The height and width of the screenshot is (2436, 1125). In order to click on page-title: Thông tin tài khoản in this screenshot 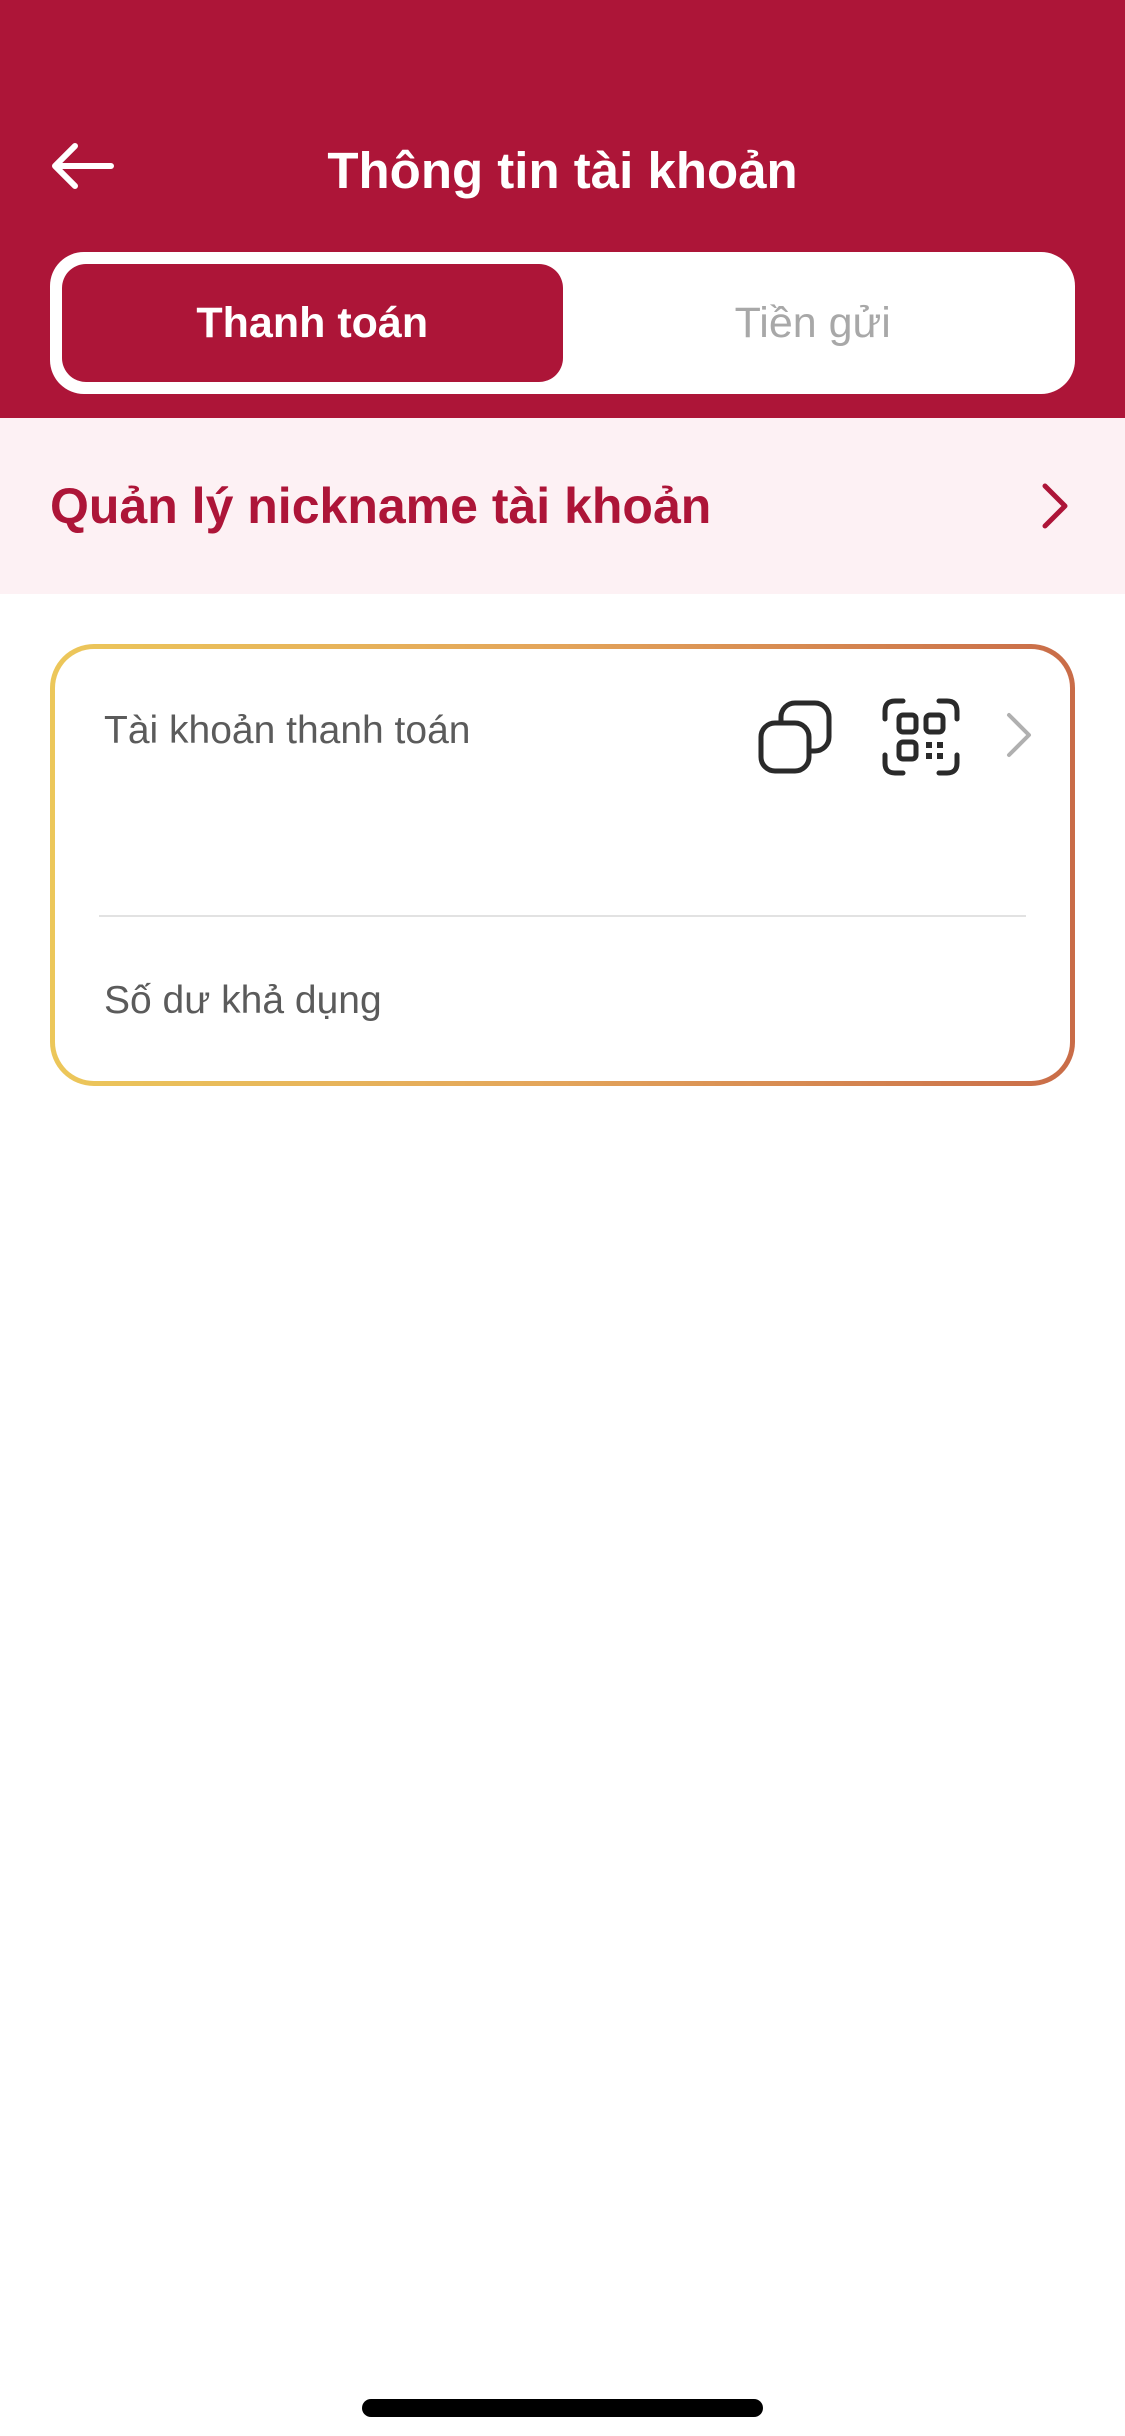, I will do `click(562, 170)`.